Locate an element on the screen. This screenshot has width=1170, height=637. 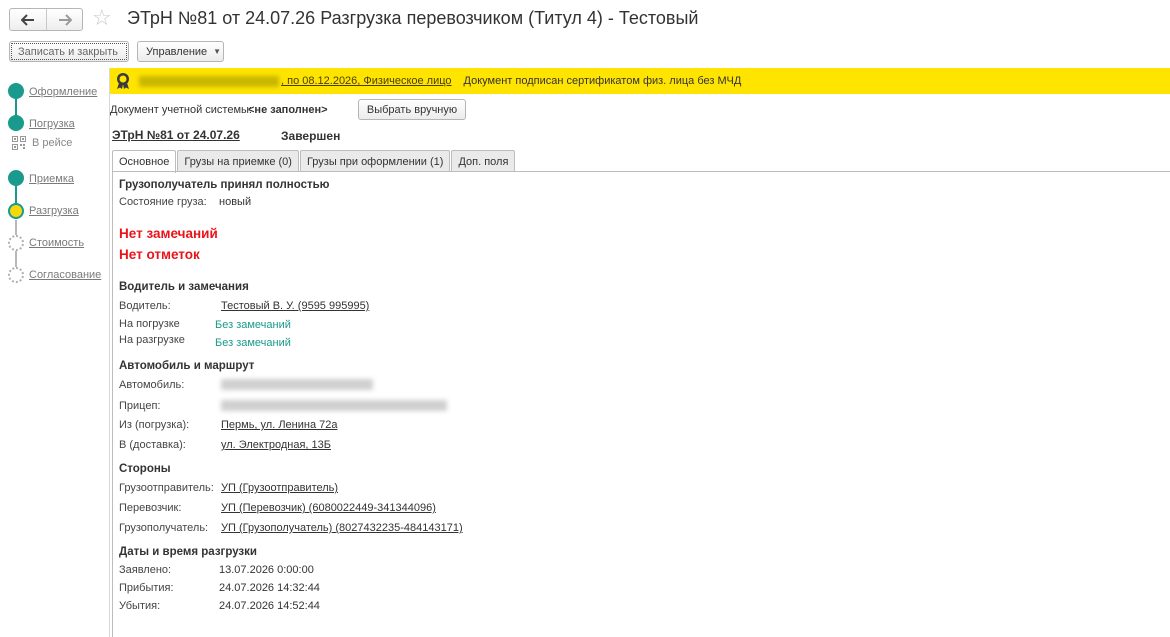
tab-main: Основное is located at coordinates (144, 161).